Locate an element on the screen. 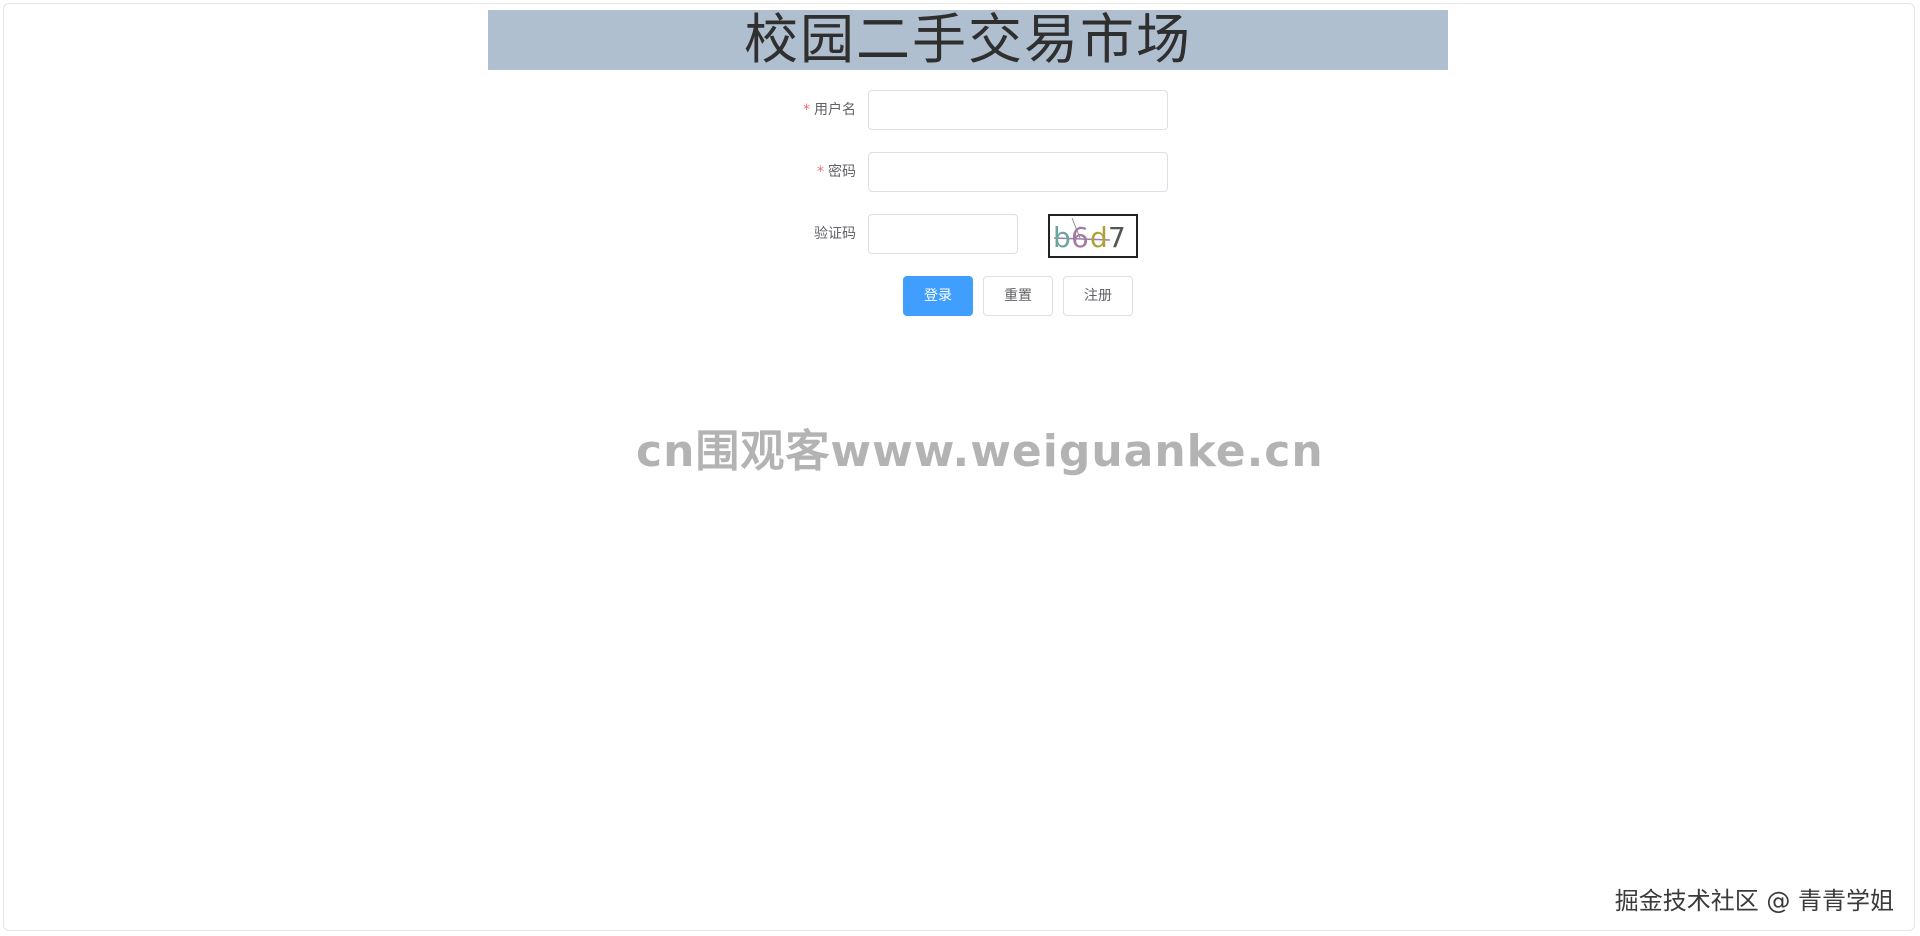 Image resolution: width=1920 pixels, height=936 pixels. captcha-char: 7 is located at coordinates (1117, 237).